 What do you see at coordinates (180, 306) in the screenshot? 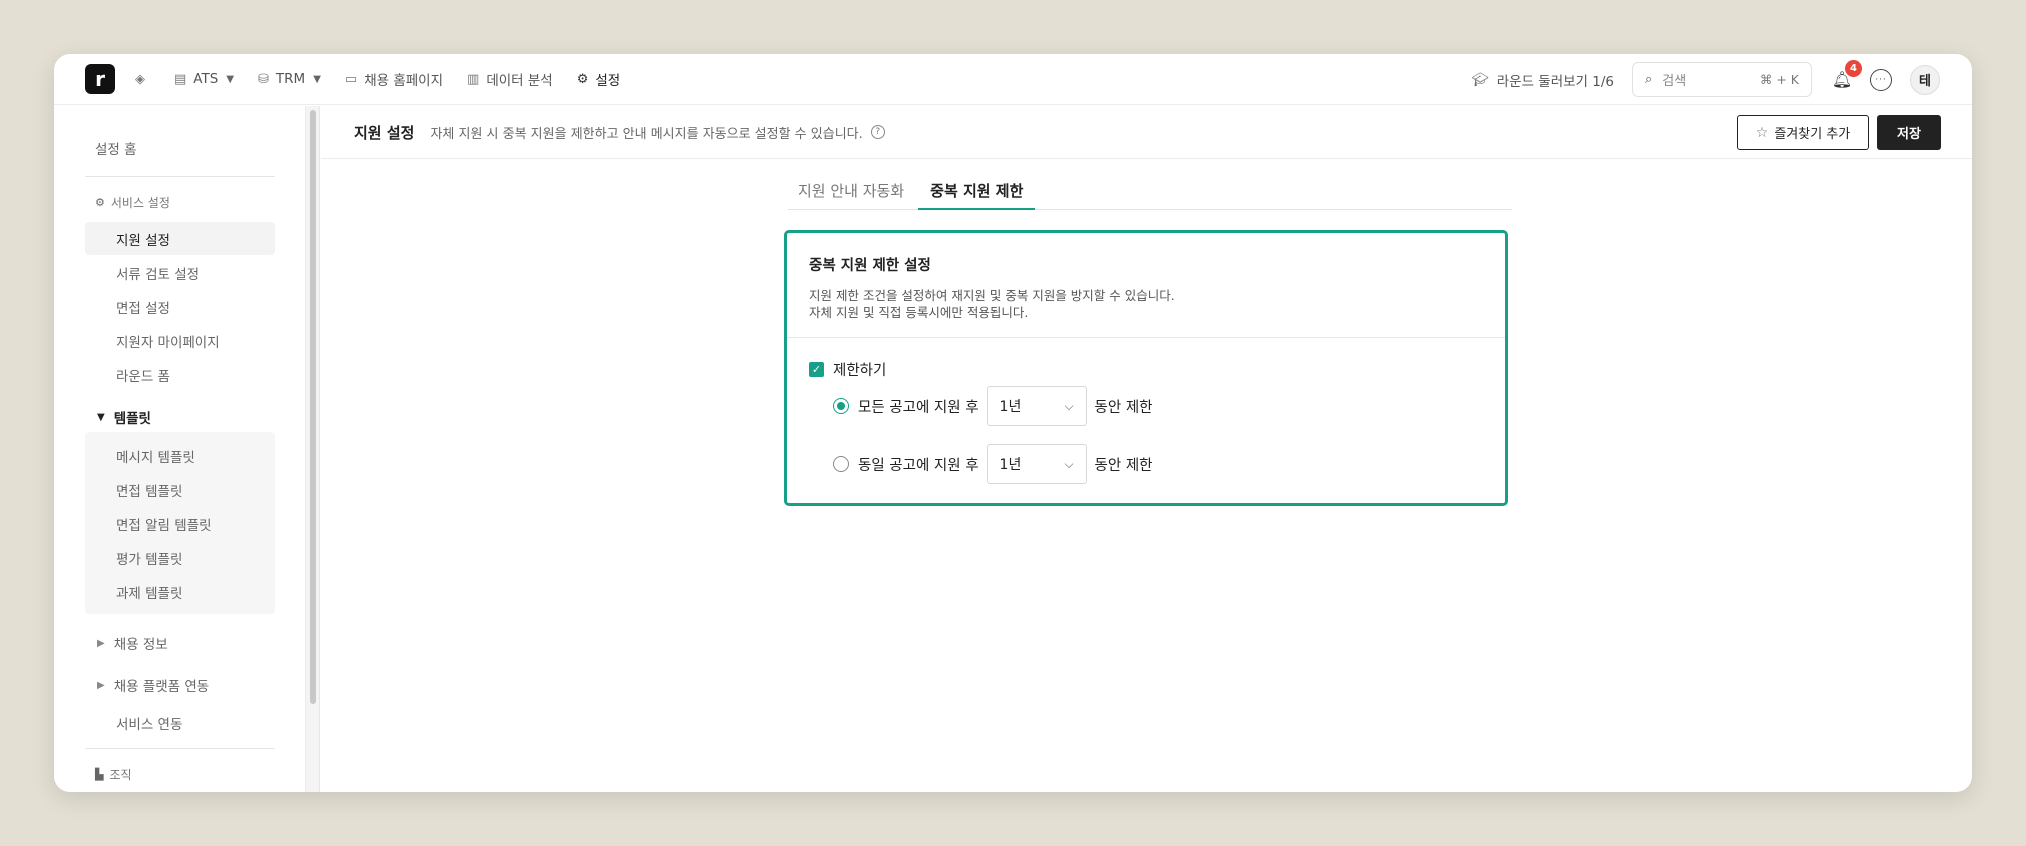
I see `sidebar-item-interview: 면접 설정` at bounding box center [180, 306].